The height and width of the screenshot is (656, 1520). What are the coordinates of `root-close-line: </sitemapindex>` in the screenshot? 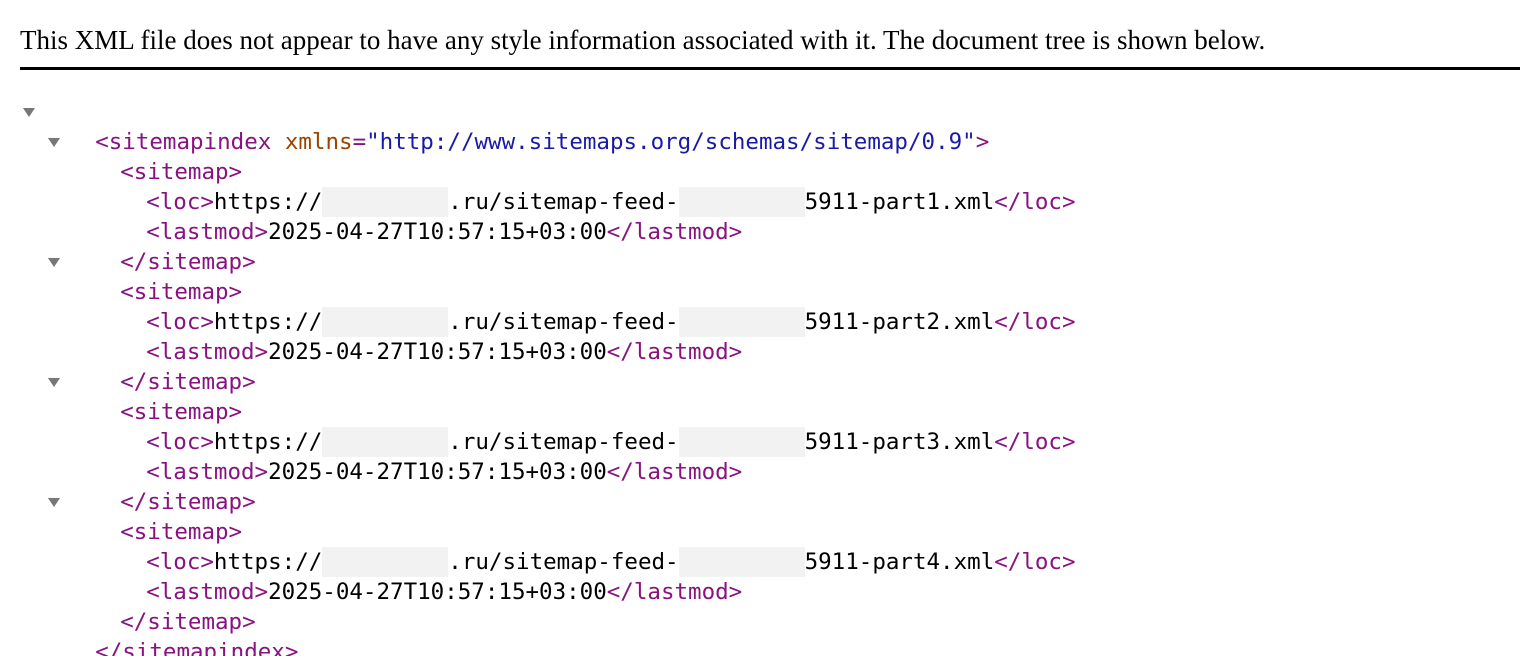 It's located at (169, 631).